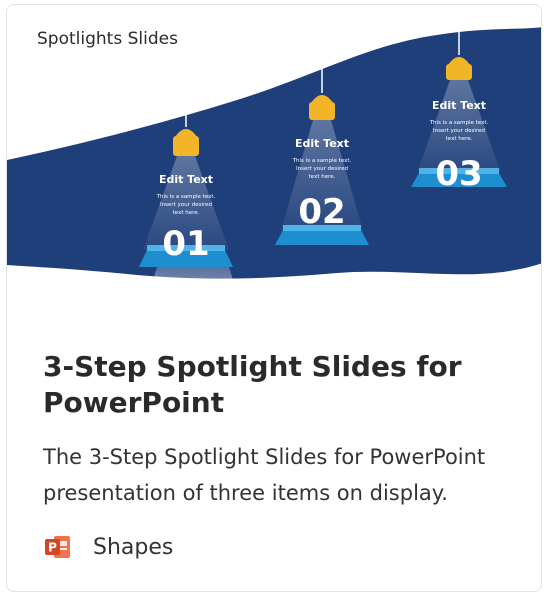  I want to click on svg-text: P, so click(52, 548).